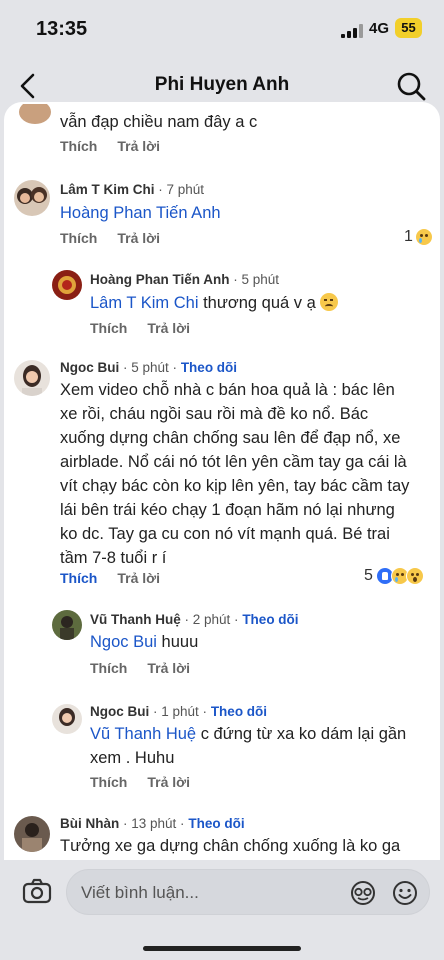  Describe the element at coordinates (405, 893) in the screenshot. I see `emoji-icon` at that location.